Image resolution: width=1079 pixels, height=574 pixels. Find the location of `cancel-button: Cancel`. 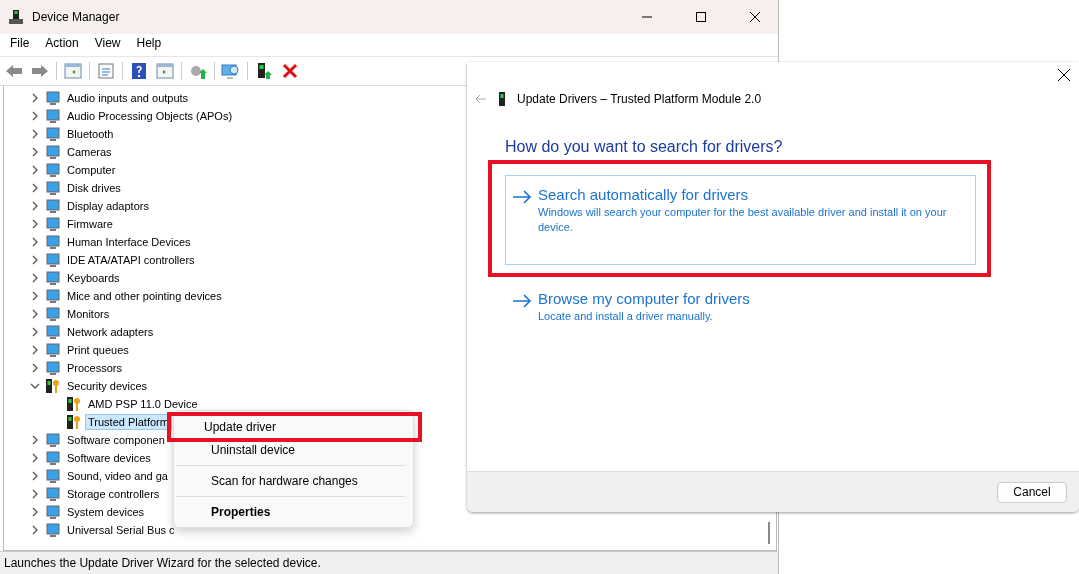

cancel-button: Cancel is located at coordinates (1032, 492).